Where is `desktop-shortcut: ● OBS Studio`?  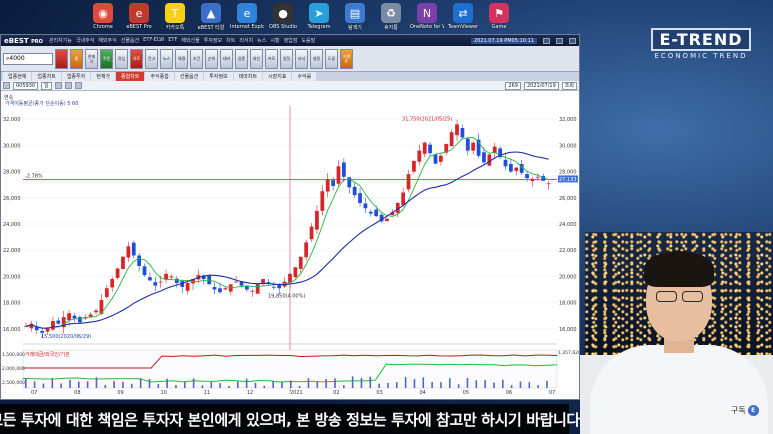
desktop-shortcut: ● OBS Studio is located at coordinates (283, 17).